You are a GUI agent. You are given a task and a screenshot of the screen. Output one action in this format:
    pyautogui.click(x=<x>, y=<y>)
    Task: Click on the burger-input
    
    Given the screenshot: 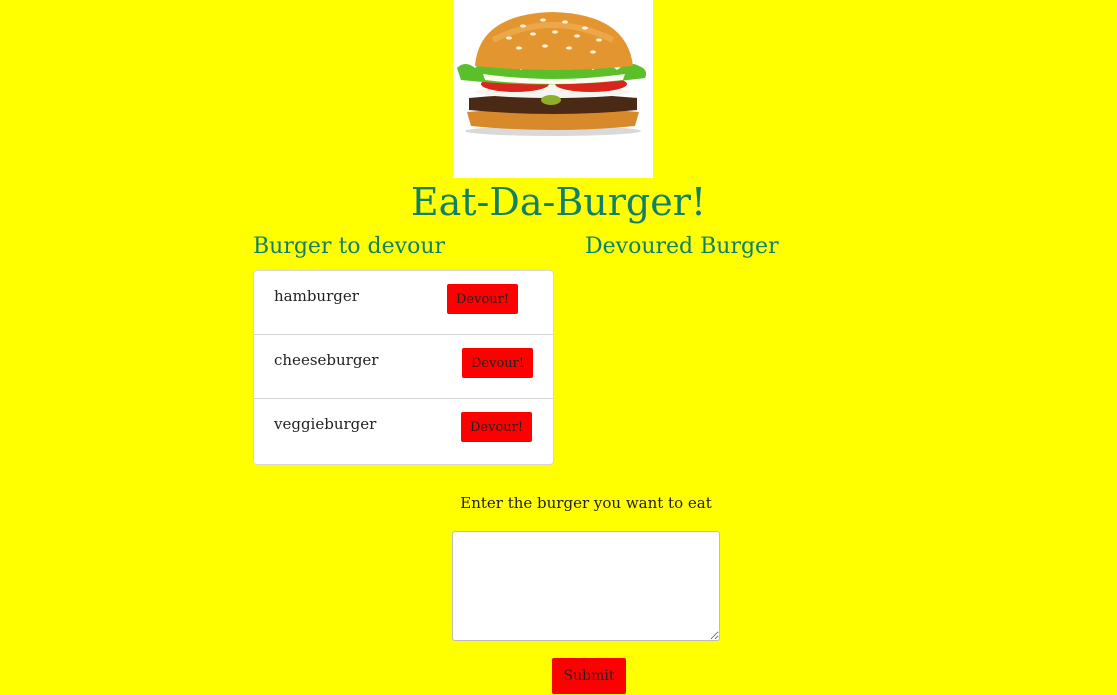 What is the action you would take?
    pyautogui.click(x=586, y=586)
    